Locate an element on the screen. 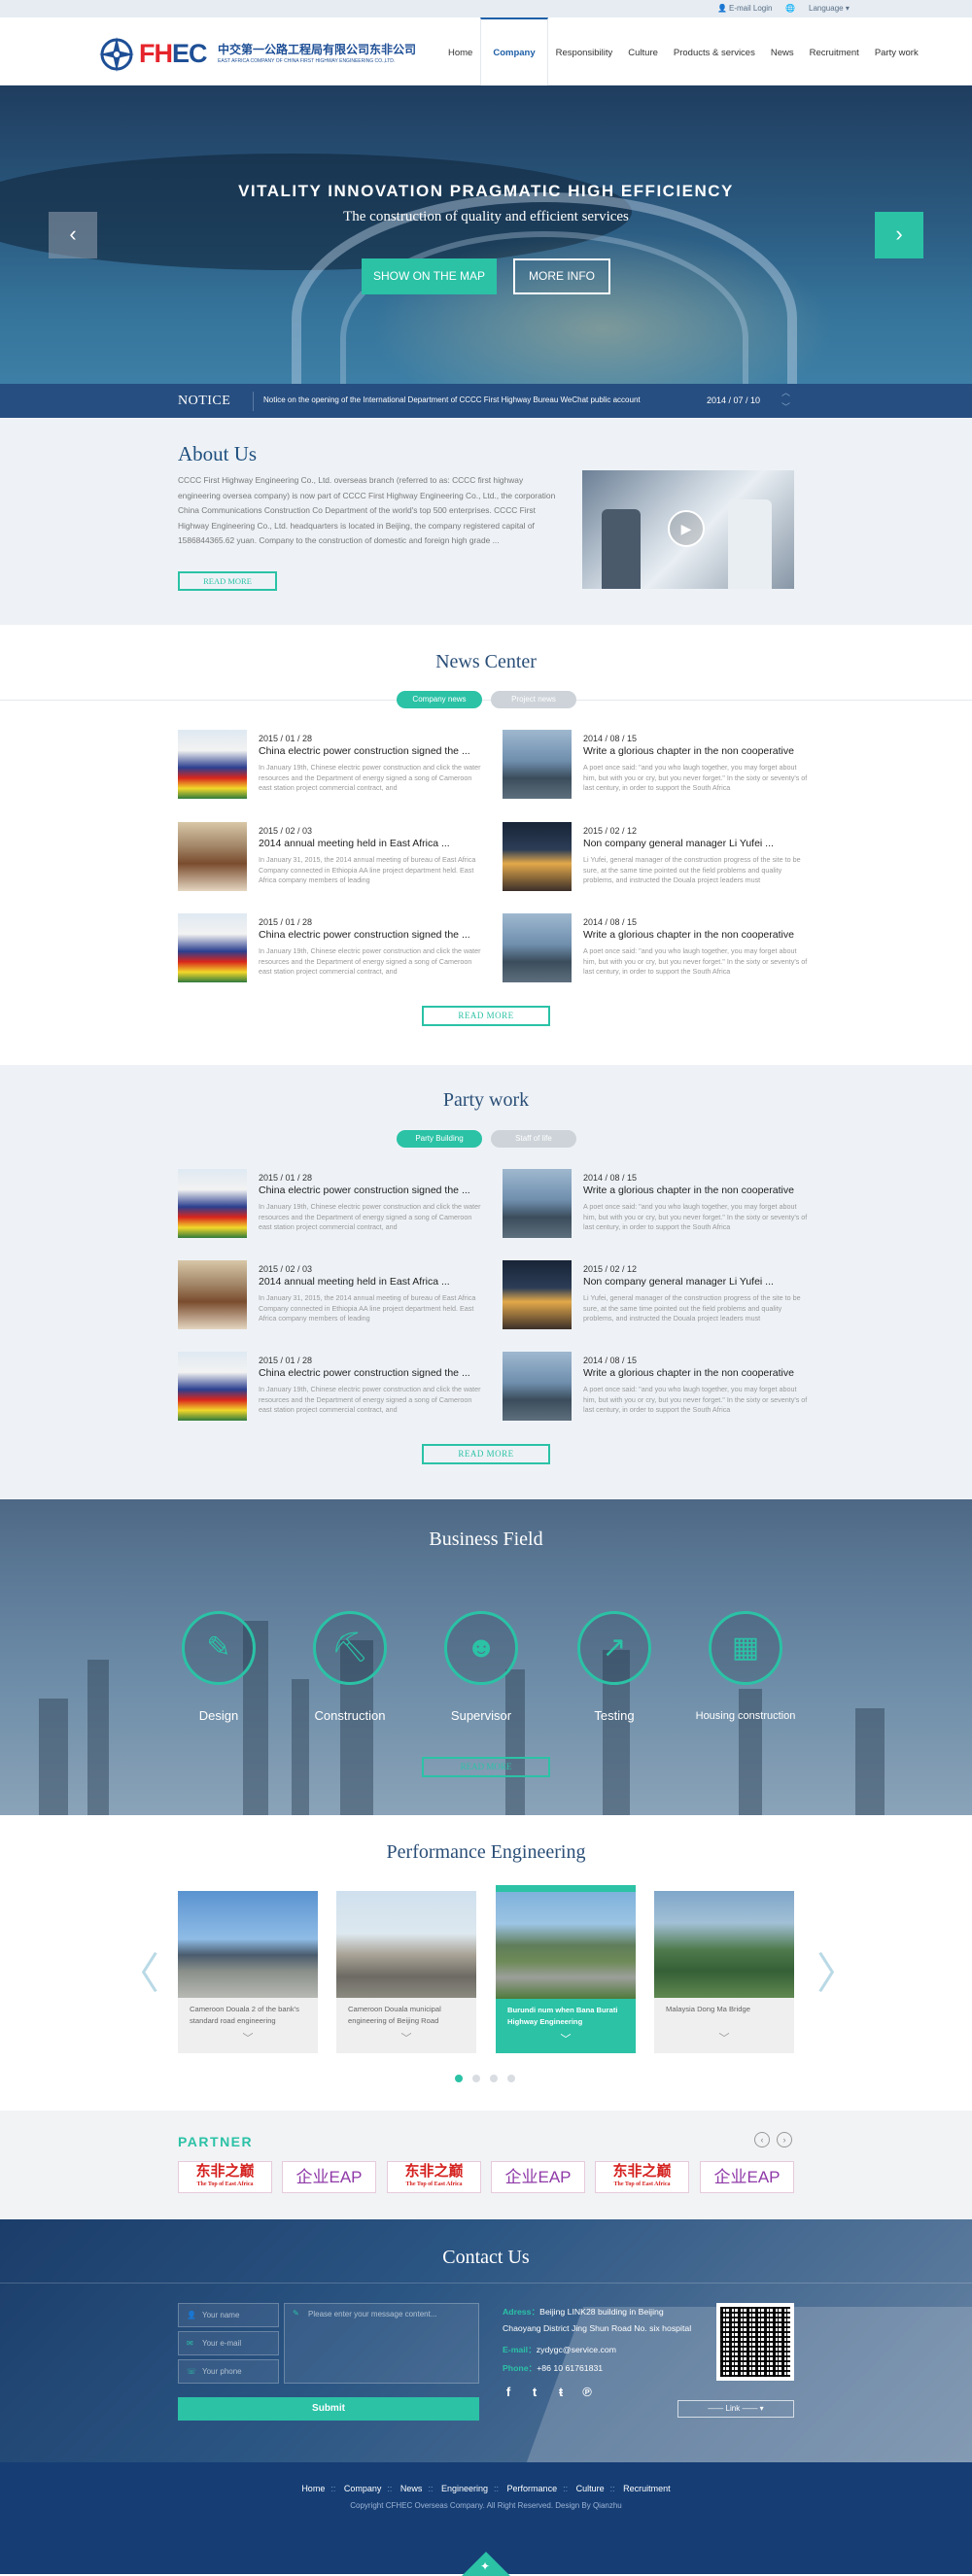 The width and height of the screenshot is (972, 2576). worker-icon: ☻ is located at coordinates (481, 1648).